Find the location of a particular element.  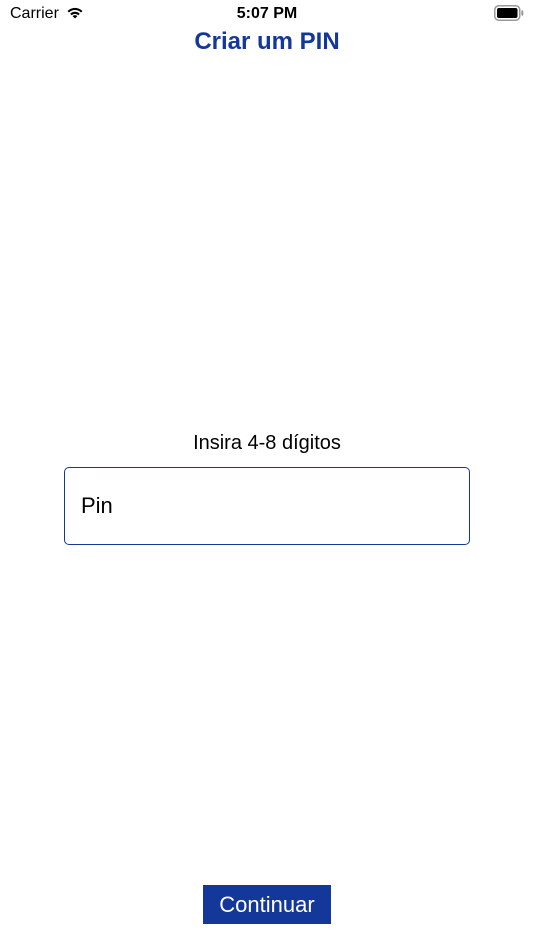

pin-instructions: Insira 4-8 dígitos is located at coordinates (267, 443).